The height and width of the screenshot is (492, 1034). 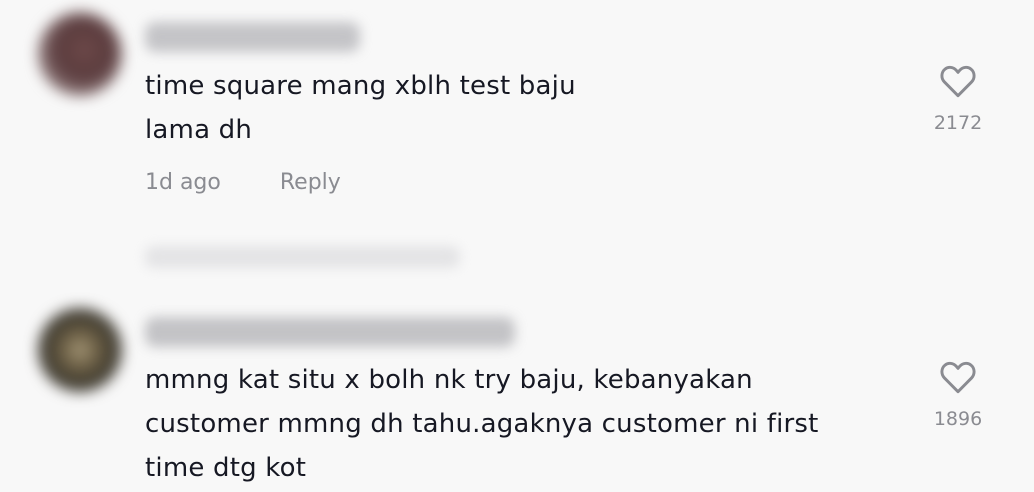 I want to click on reply-button: Reply, so click(x=310, y=182).